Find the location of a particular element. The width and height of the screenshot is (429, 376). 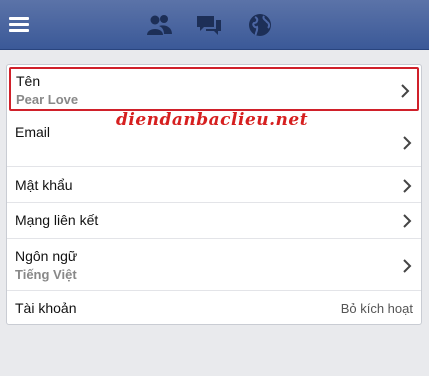

messages-icon is located at coordinates (209, 25).